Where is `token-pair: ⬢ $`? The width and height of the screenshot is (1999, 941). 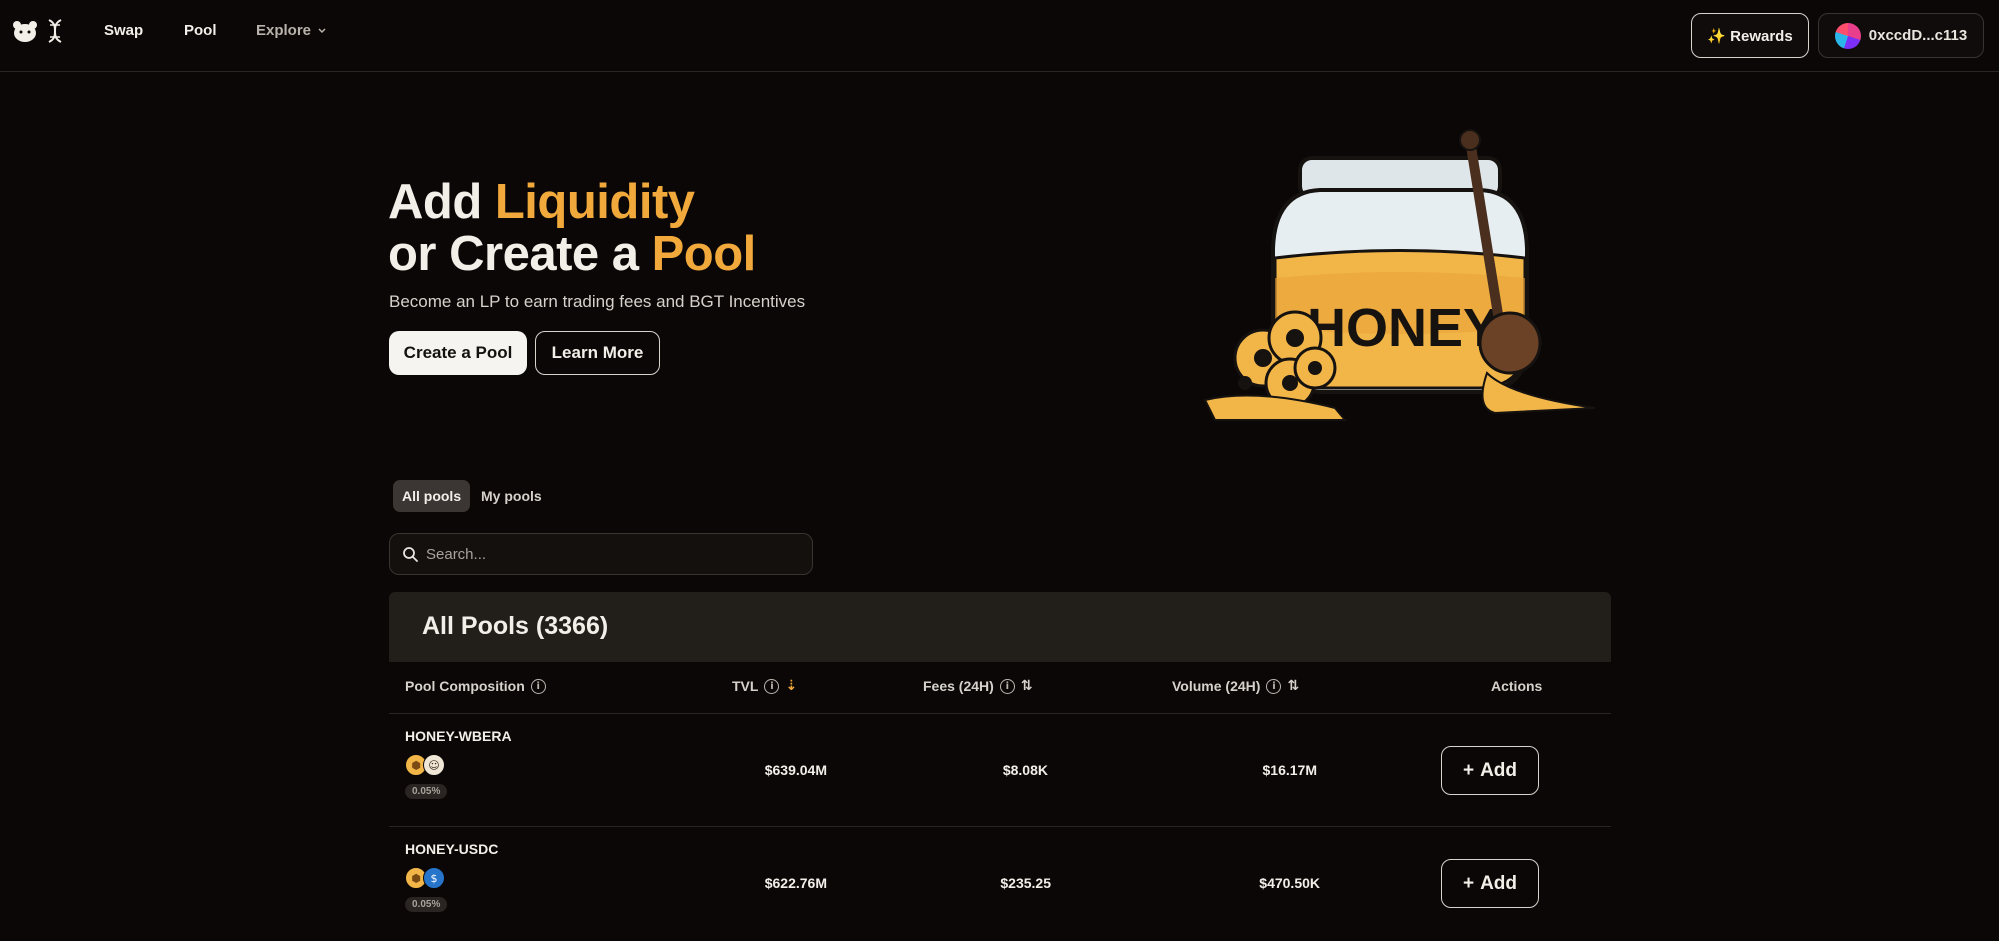 token-pair: ⬢ $ is located at coordinates (425, 878).